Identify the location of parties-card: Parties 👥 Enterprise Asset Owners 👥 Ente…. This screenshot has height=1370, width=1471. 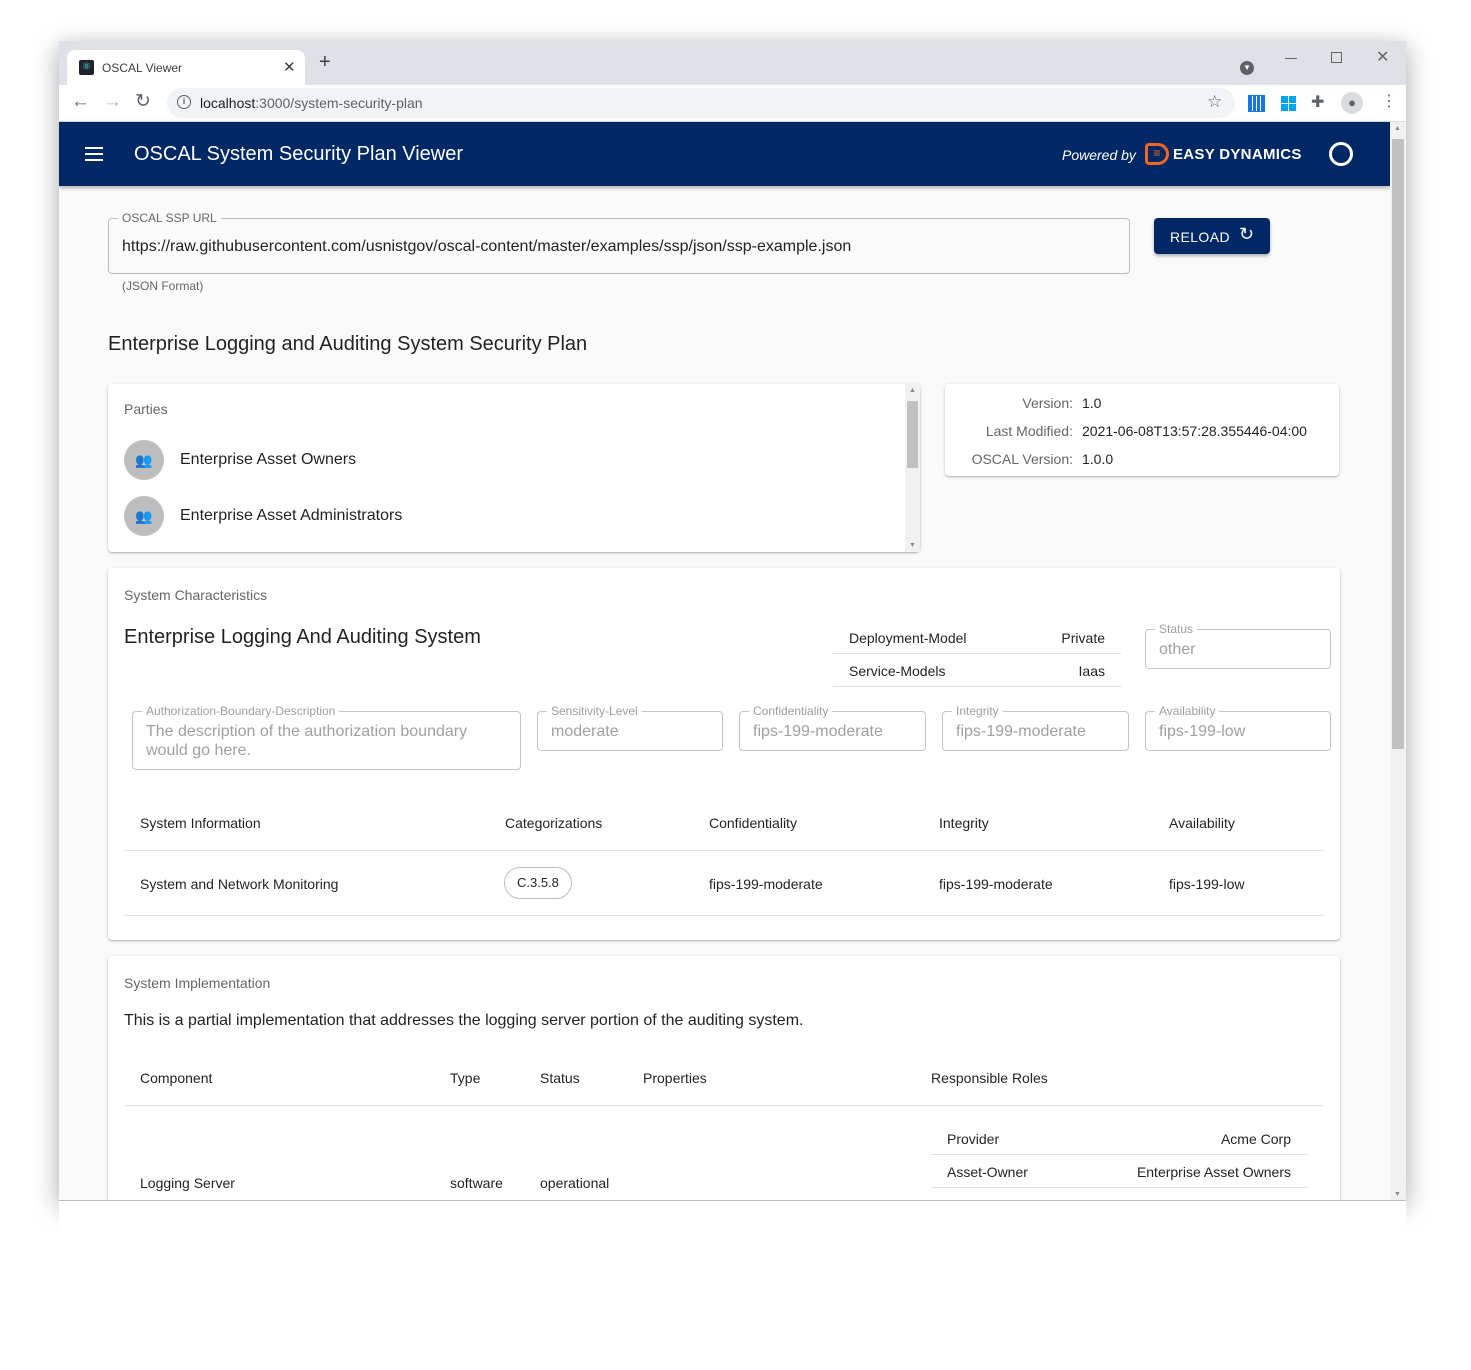
(514, 468).